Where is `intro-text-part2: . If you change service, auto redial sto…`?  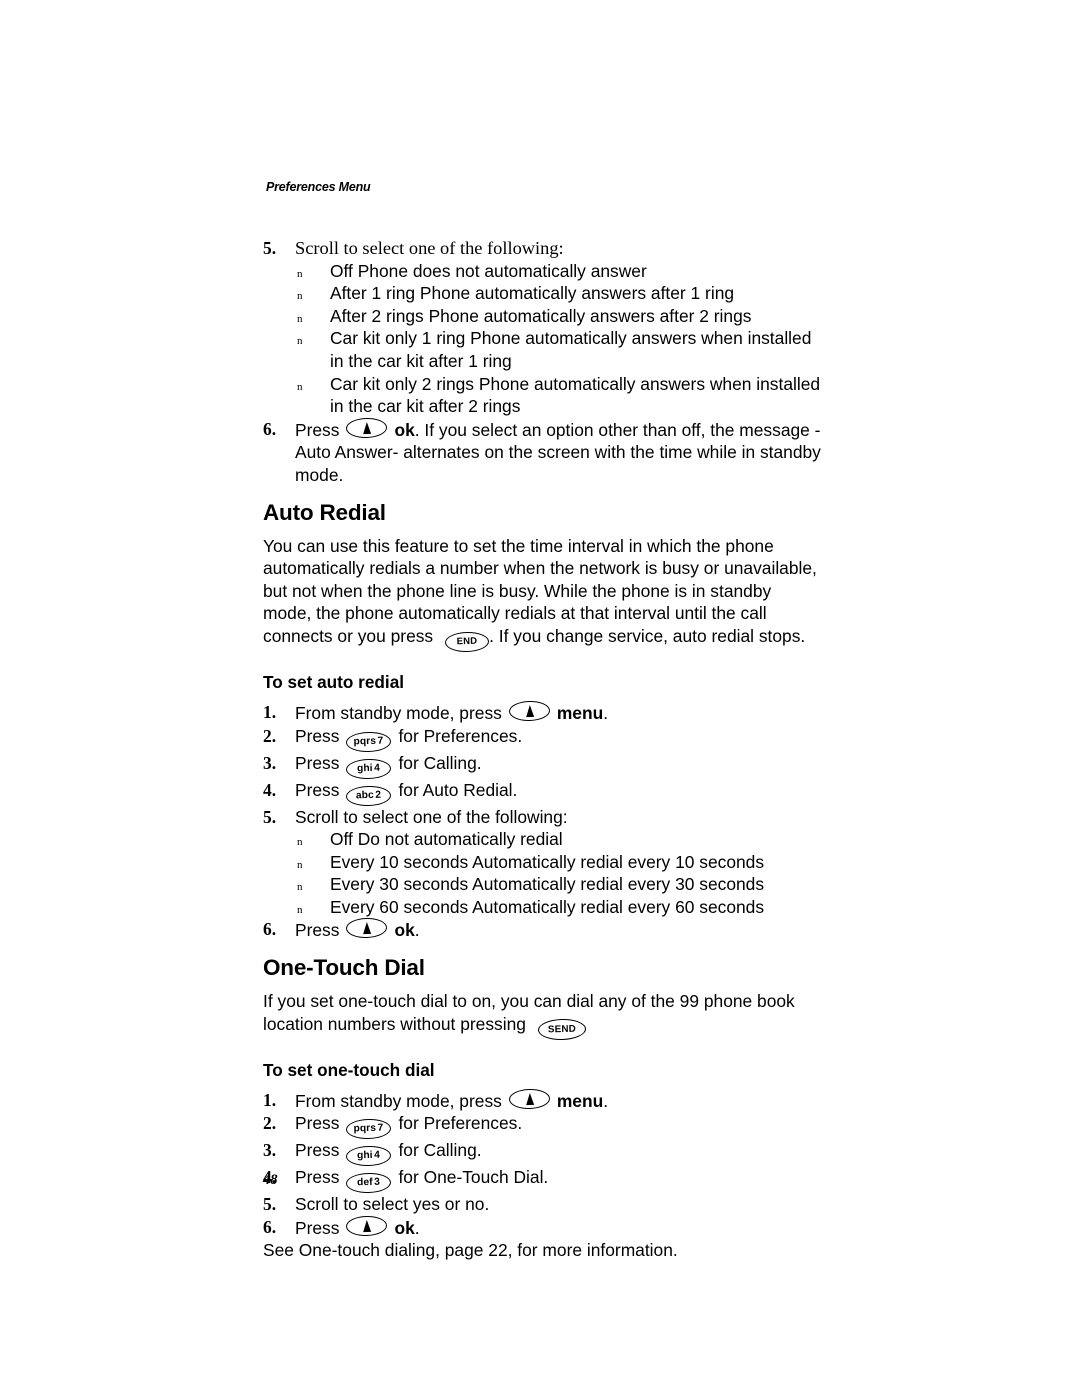
intro-text-part2: . If you change service, auto redial sto… is located at coordinates (647, 635).